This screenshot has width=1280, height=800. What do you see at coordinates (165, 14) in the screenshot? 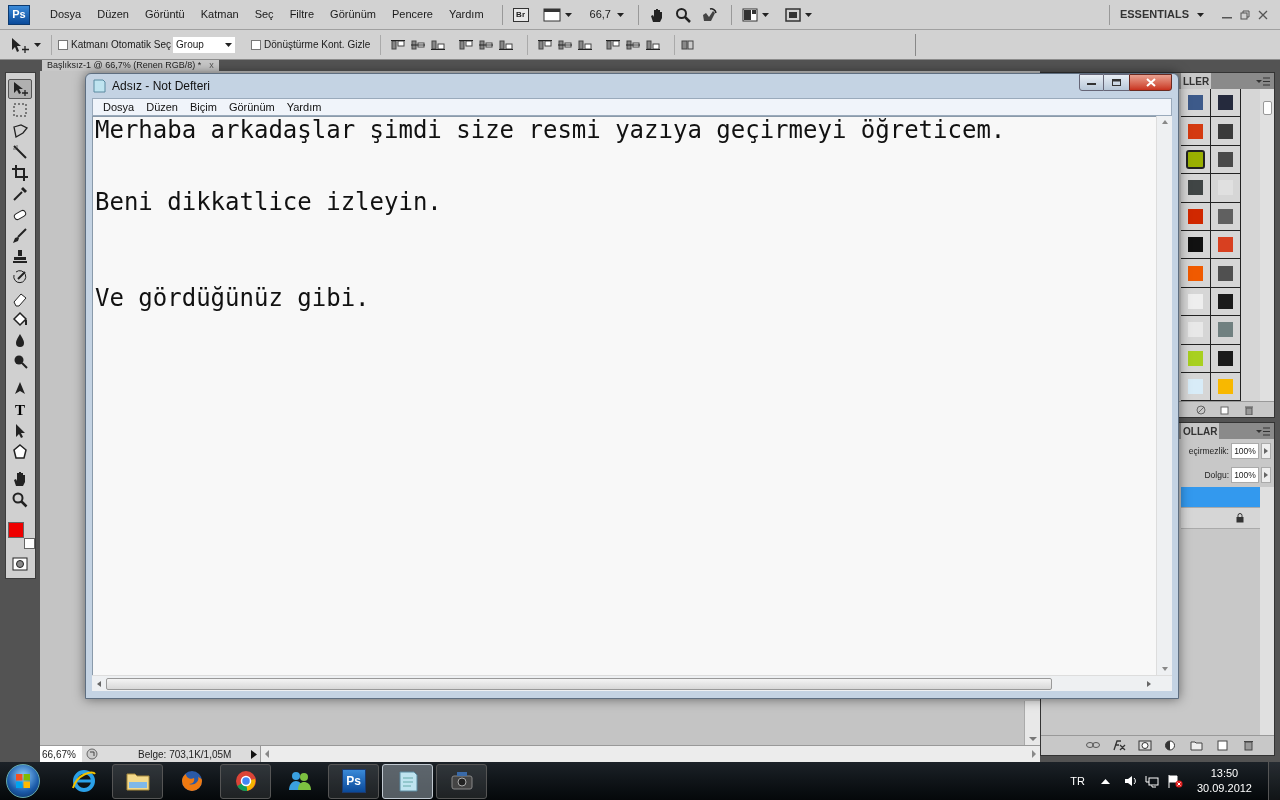
I see `menu-item: Görüntü` at bounding box center [165, 14].